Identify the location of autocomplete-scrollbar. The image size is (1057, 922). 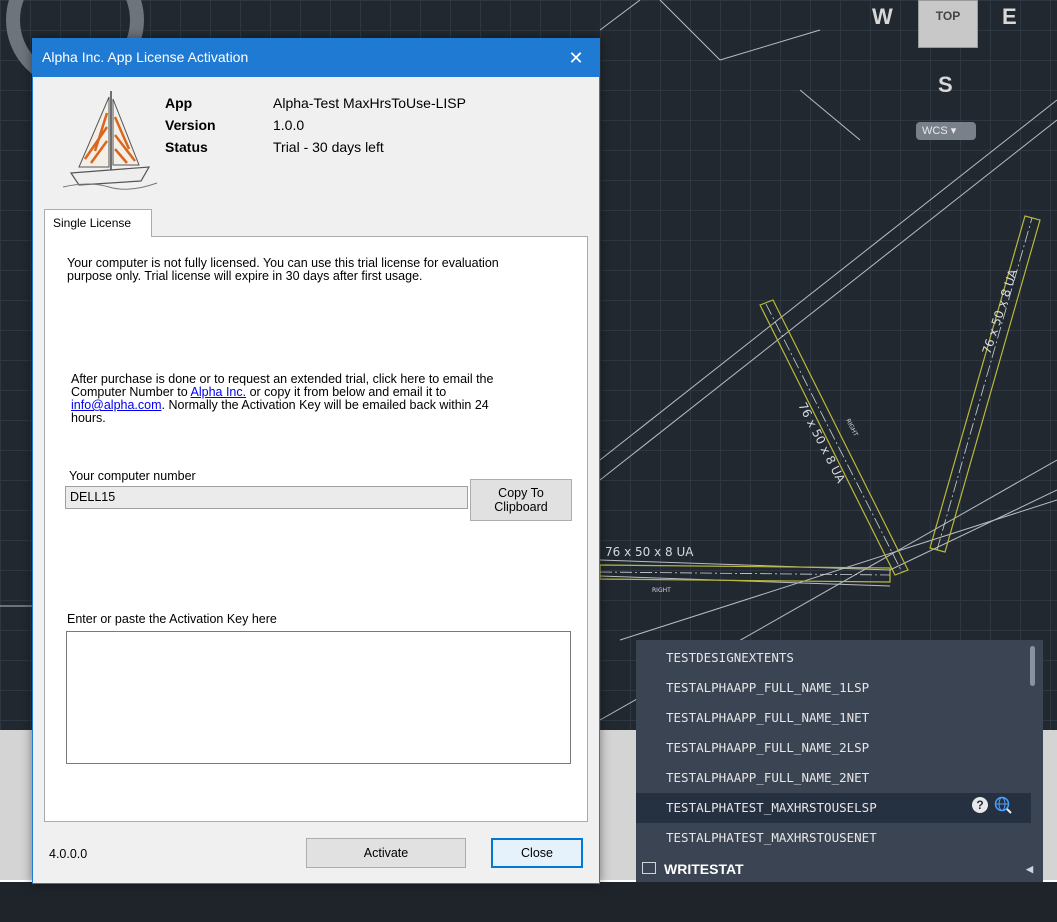
(1032, 666).